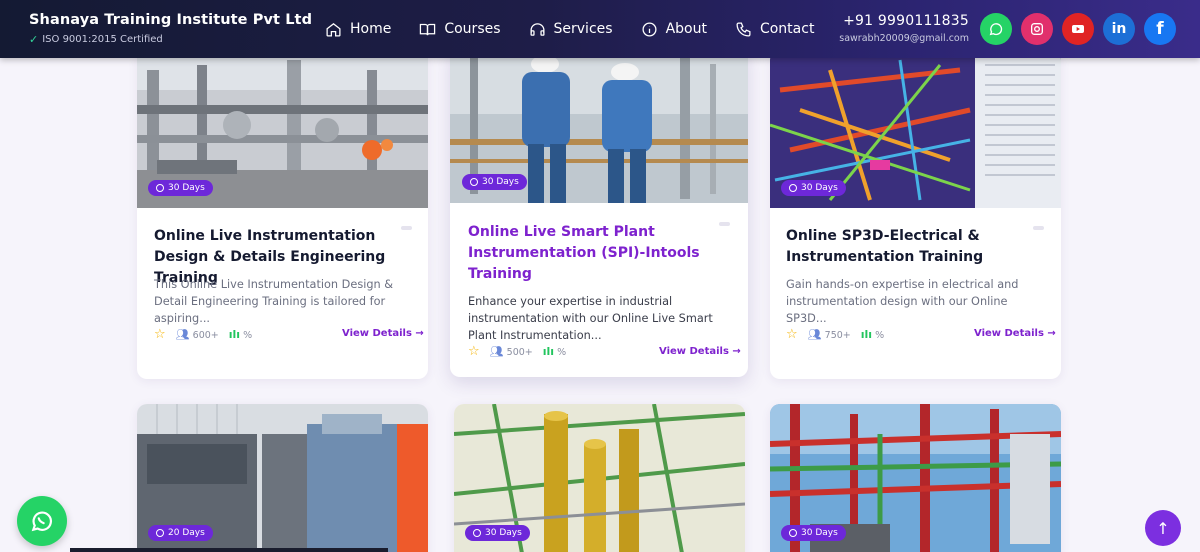 The height and width of the screenshot is (552, 1200). I want to click on youtube-icon, so click(1078, 29).